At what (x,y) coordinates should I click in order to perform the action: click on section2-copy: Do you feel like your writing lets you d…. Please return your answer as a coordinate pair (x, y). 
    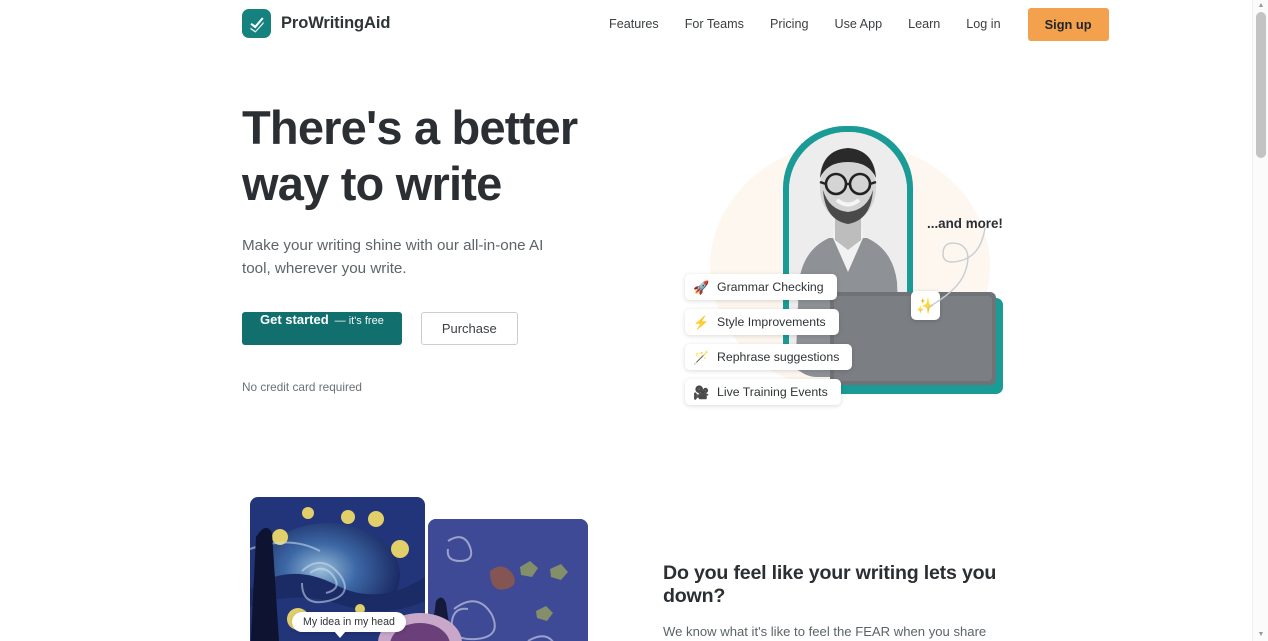
    Looking at the image, I should click on (848, 601).